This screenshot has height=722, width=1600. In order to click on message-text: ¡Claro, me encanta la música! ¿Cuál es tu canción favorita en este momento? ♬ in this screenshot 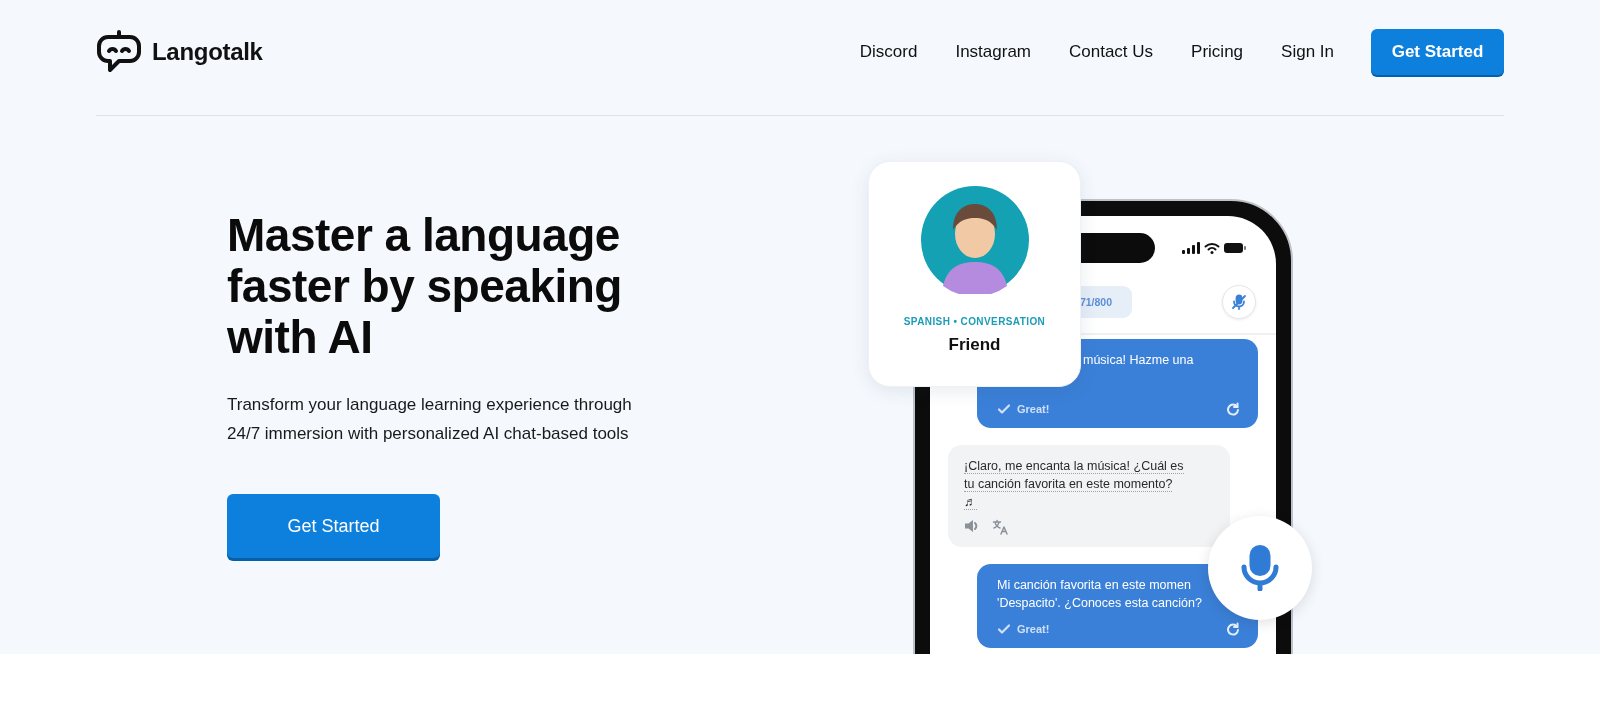, I will do `click(1074, 484)`.